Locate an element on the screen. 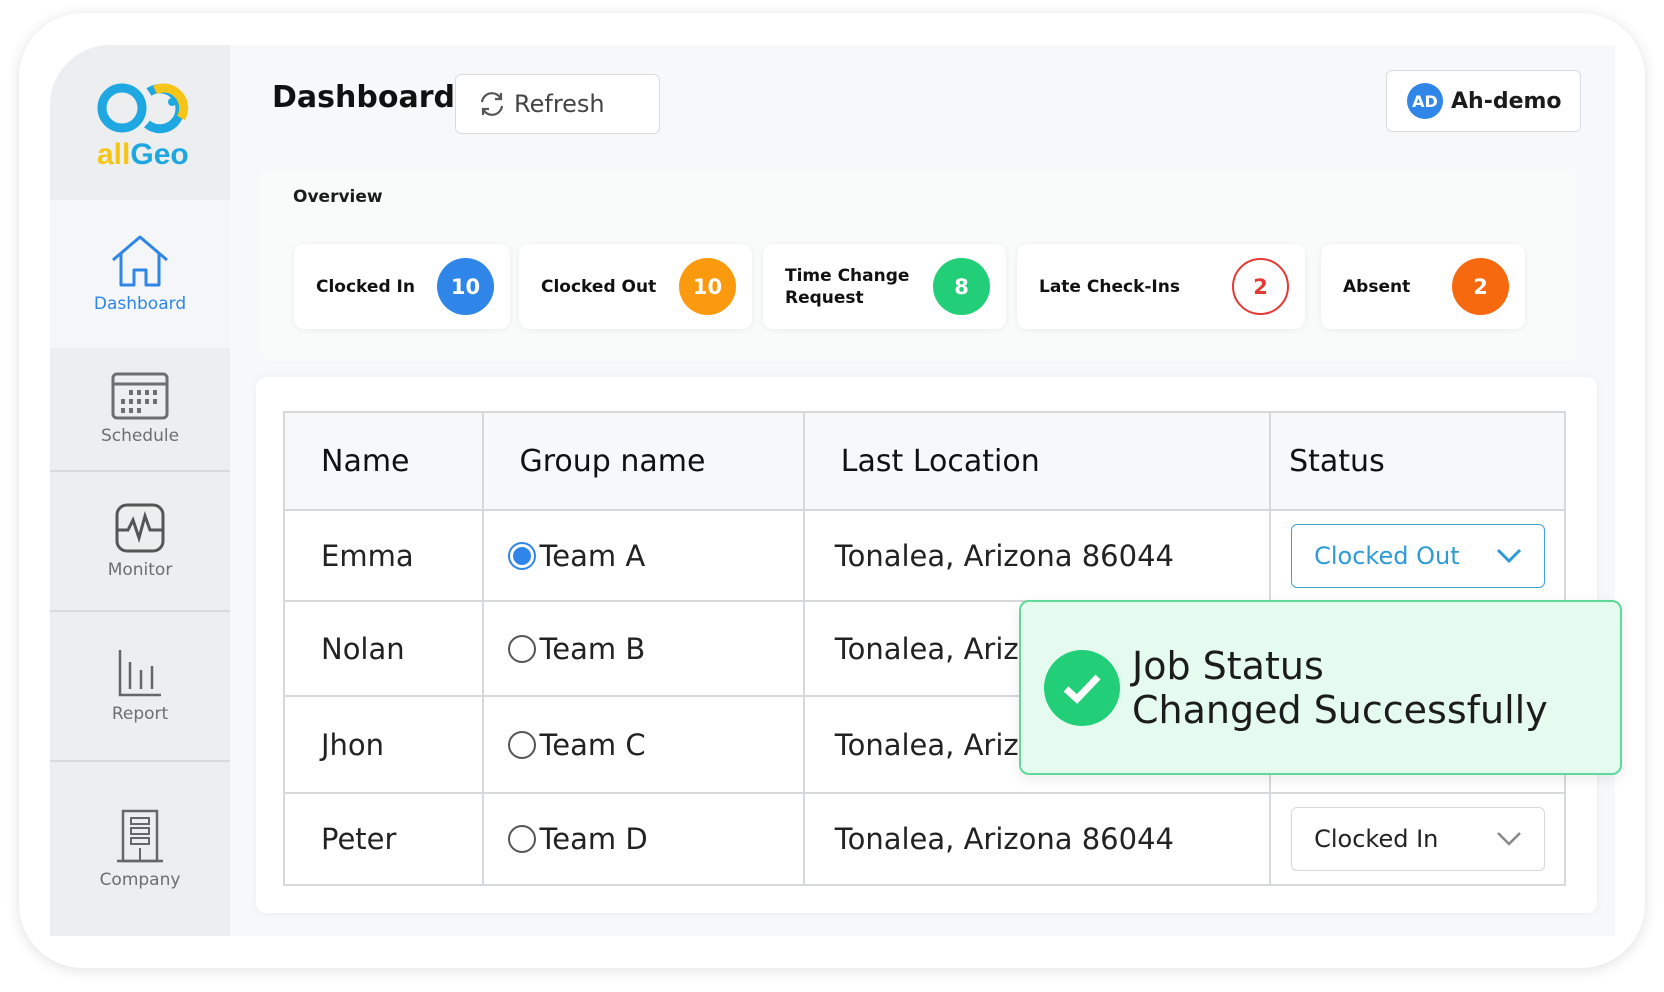  column-header-status: Status is located at coordinates (1417, 461).